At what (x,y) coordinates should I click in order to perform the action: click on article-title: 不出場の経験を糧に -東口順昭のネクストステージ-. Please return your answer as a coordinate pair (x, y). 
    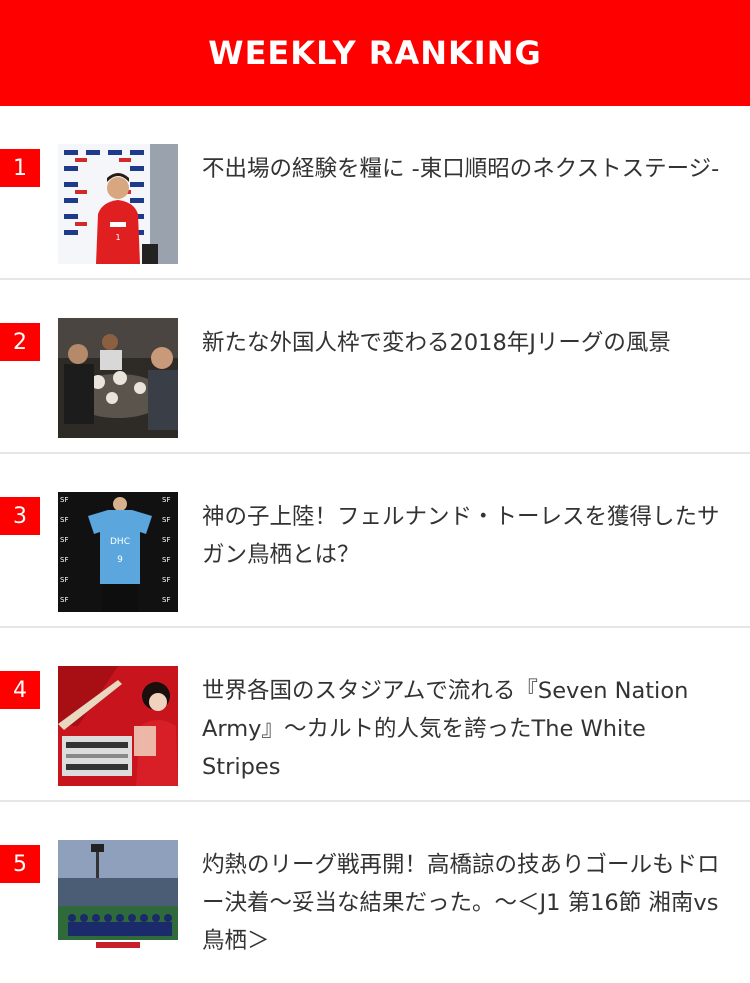
    Looking at the image, I should click on (466, 169).